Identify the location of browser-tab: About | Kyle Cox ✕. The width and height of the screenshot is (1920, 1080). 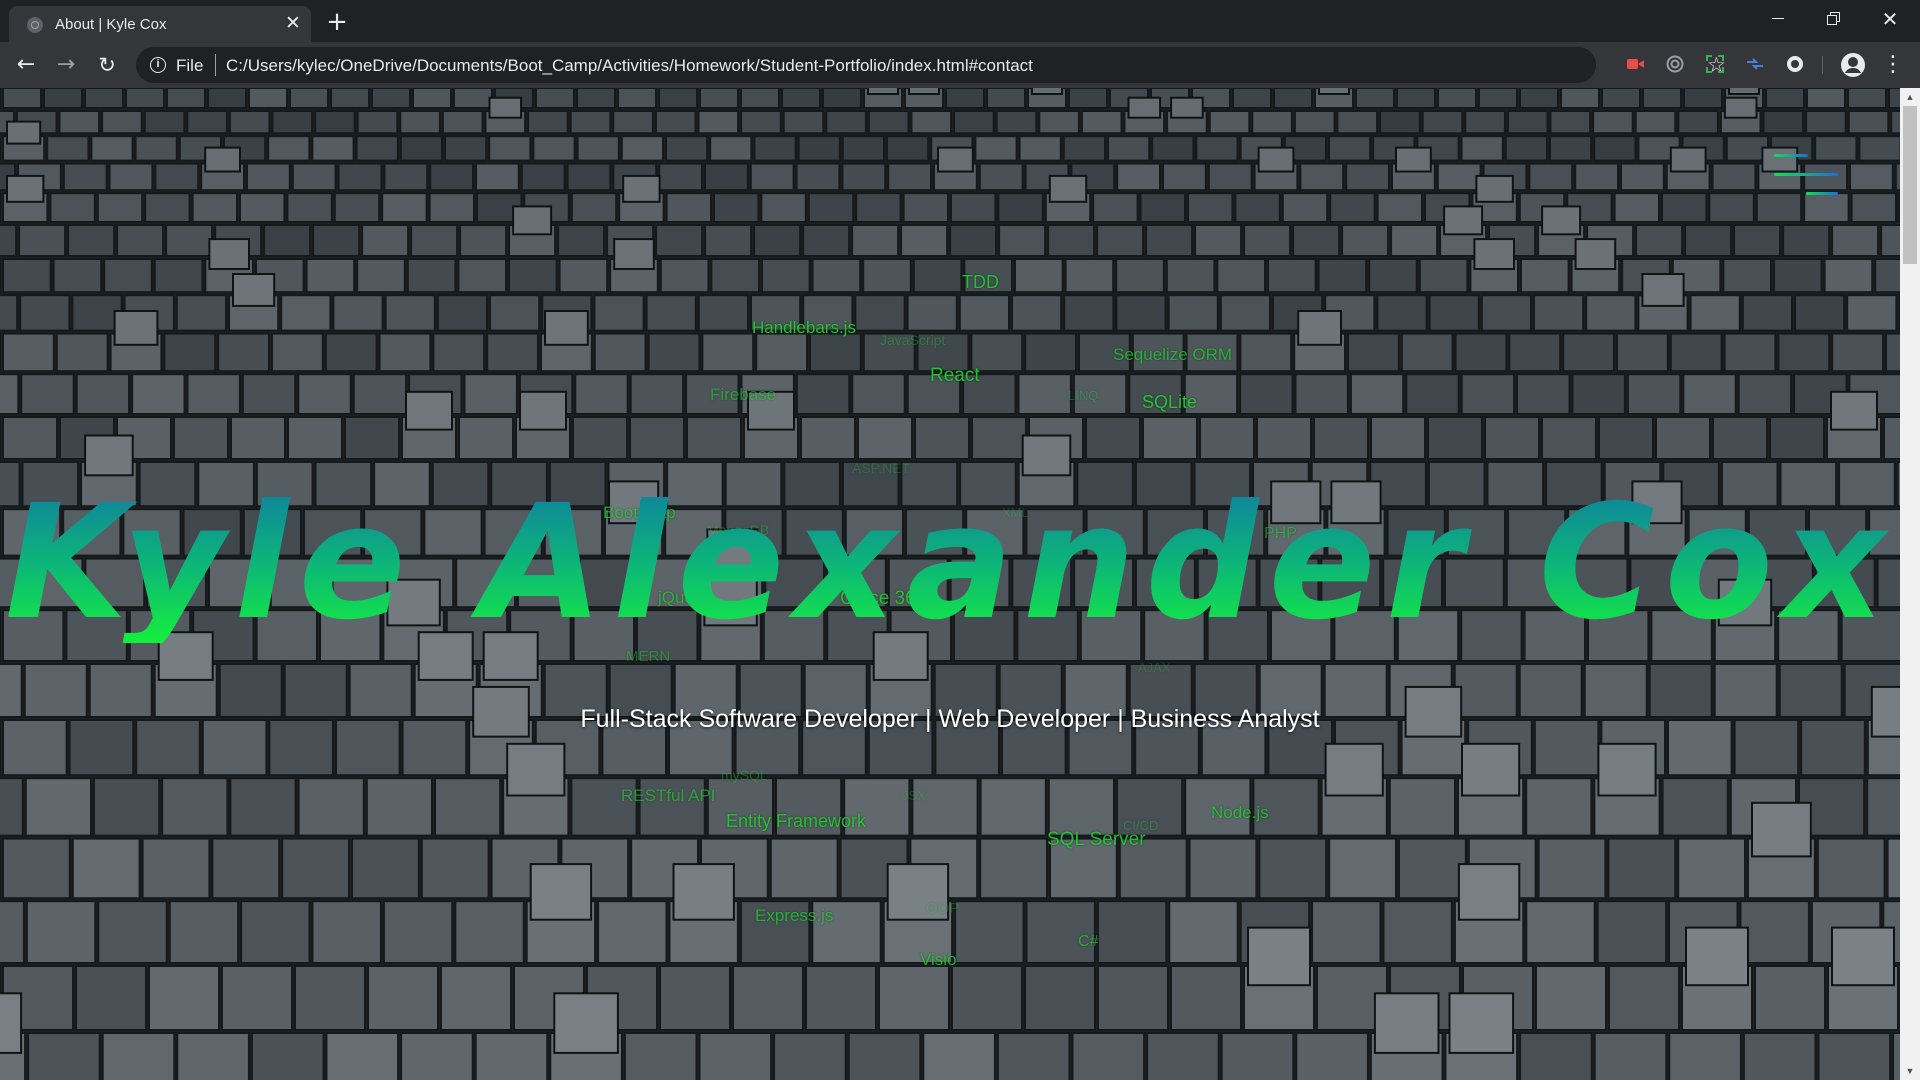
(160, 24).